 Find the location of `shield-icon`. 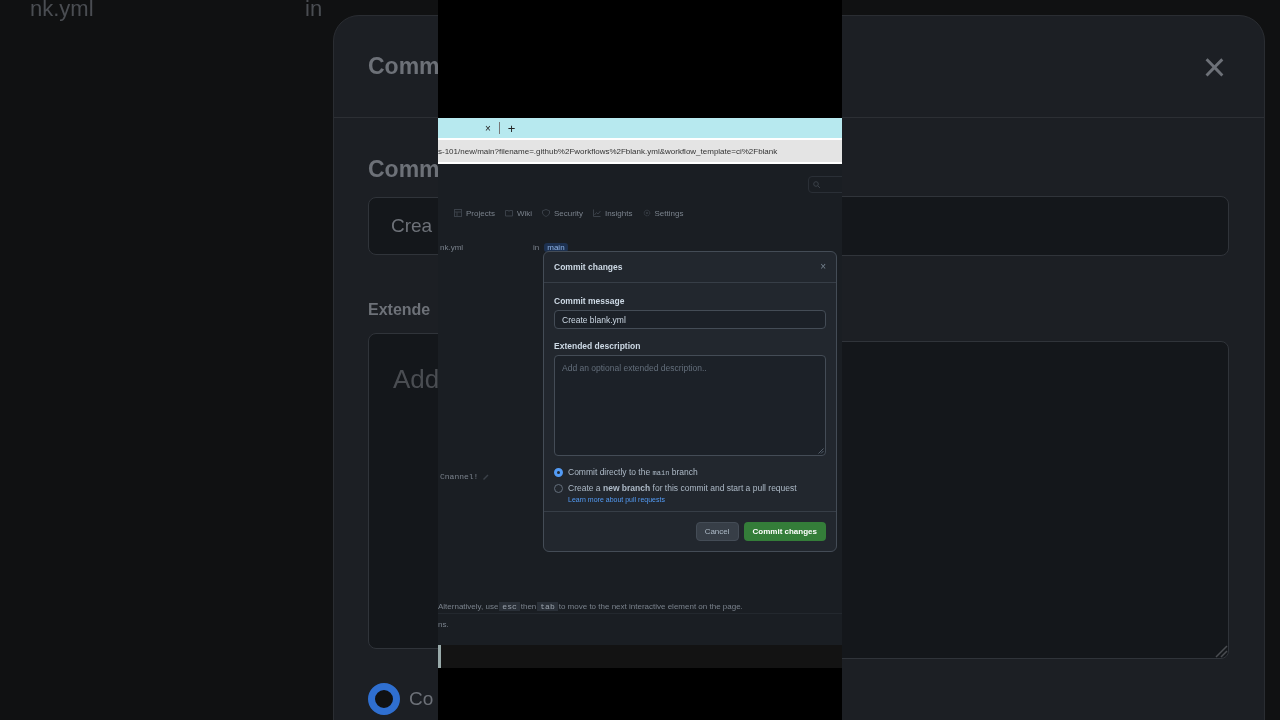

shield-icon is located at coordinates (546, 213).